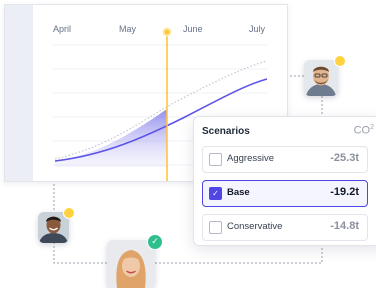 This screenshot has height=288, width=376. What do you see at coordinates (215, 193) in the screenshot?
I see `checkbox-checked-icon: ✓` at bounding box center [215, 193].